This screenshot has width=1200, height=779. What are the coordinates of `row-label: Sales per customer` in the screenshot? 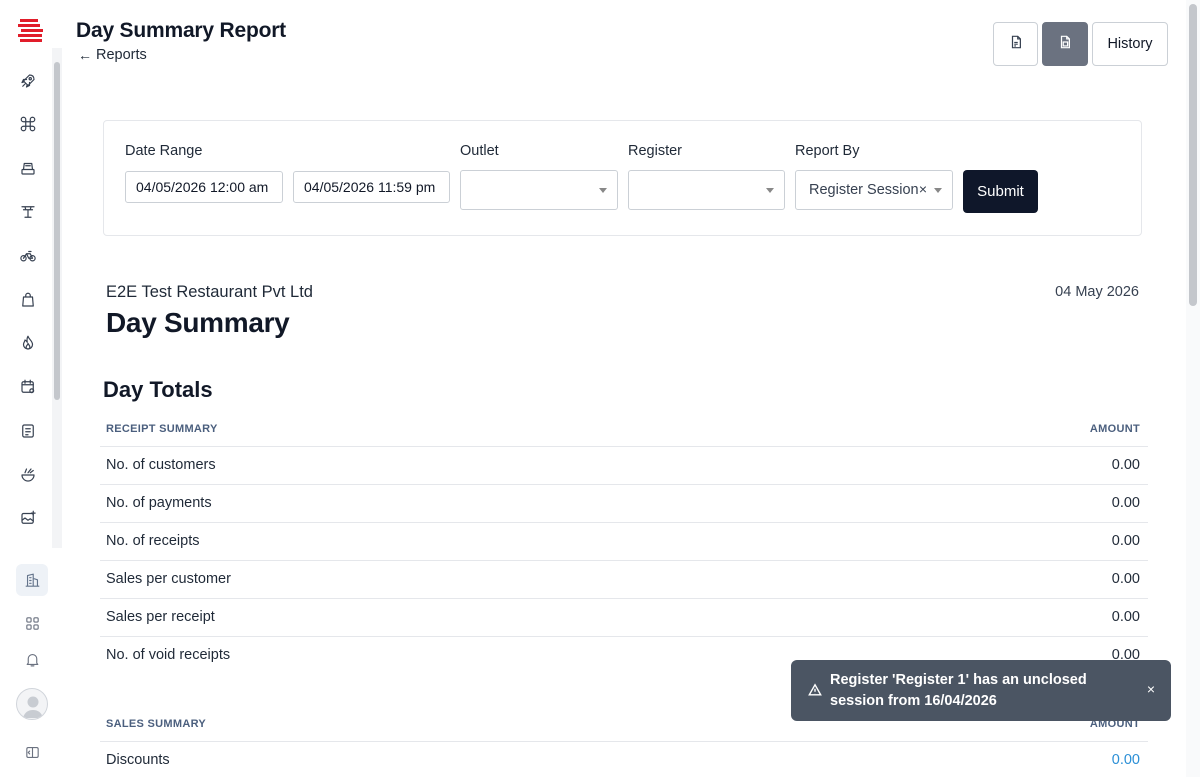 It's located at (168, 579).